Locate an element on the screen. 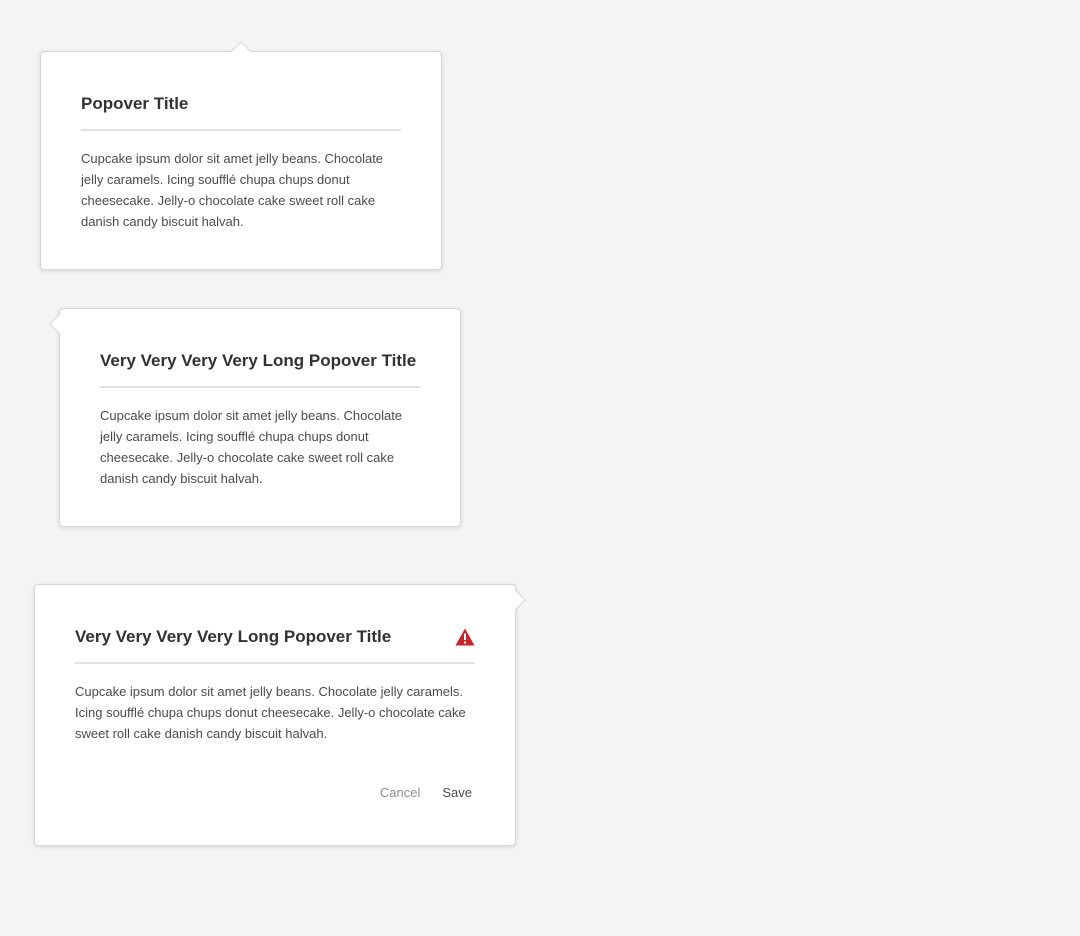  save-button: Save is located at coordinates (457, 793).